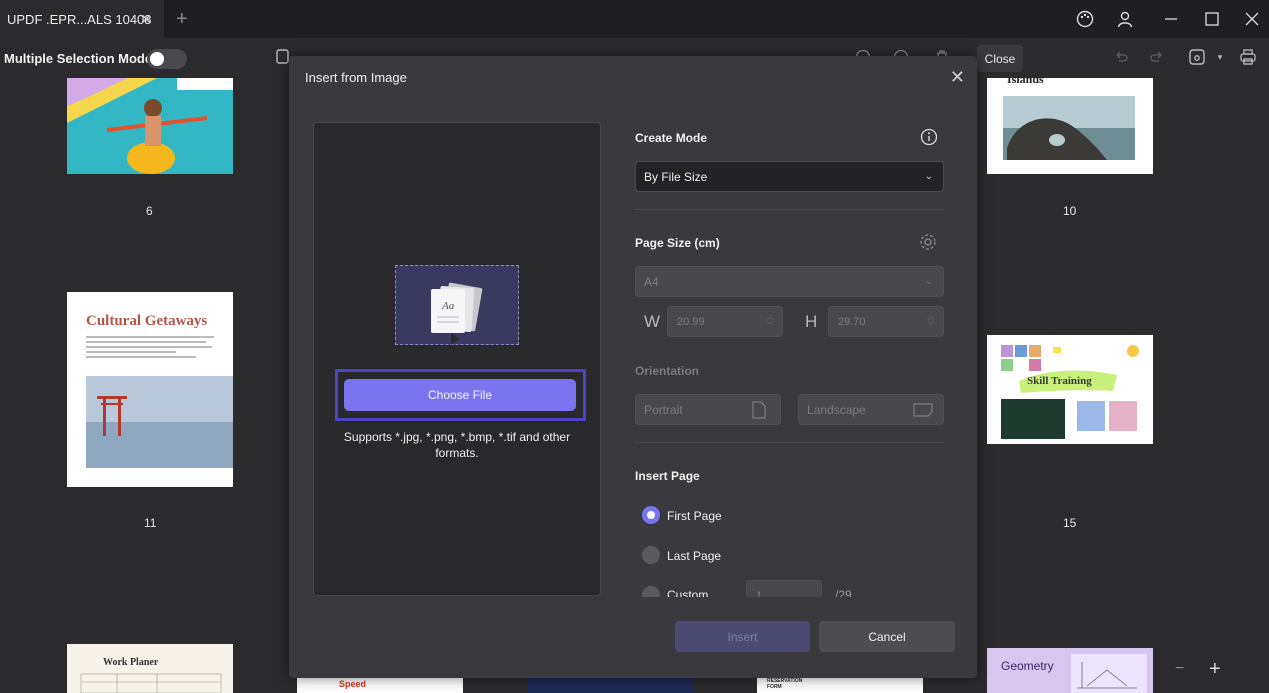 The image size is (1269, 693). I want to click on undo-icon, so click(1121, 57).